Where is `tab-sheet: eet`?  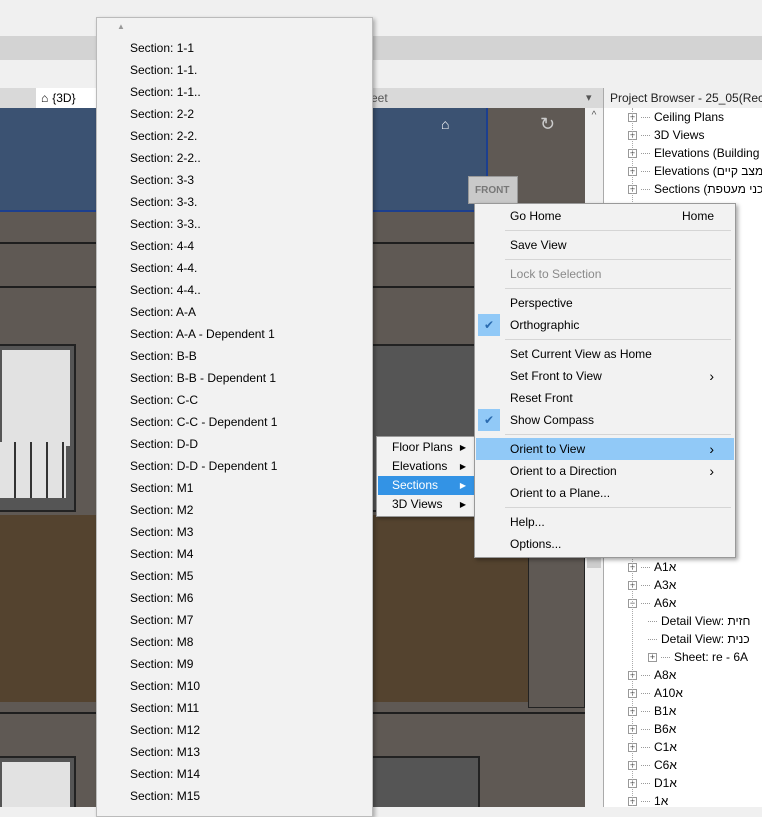
tab-sheet: eet is located at coordinates (379, 98).